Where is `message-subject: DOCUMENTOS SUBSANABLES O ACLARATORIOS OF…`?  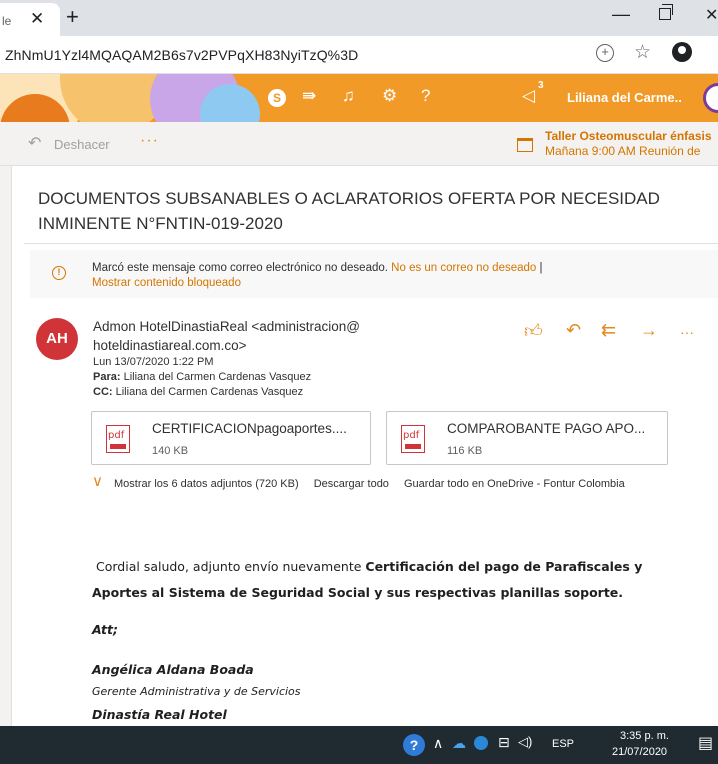
message-subject: DOCUMENTOS SUBSANABLES O ACLARATORIOS OF… is located at coordinates (349, 211).